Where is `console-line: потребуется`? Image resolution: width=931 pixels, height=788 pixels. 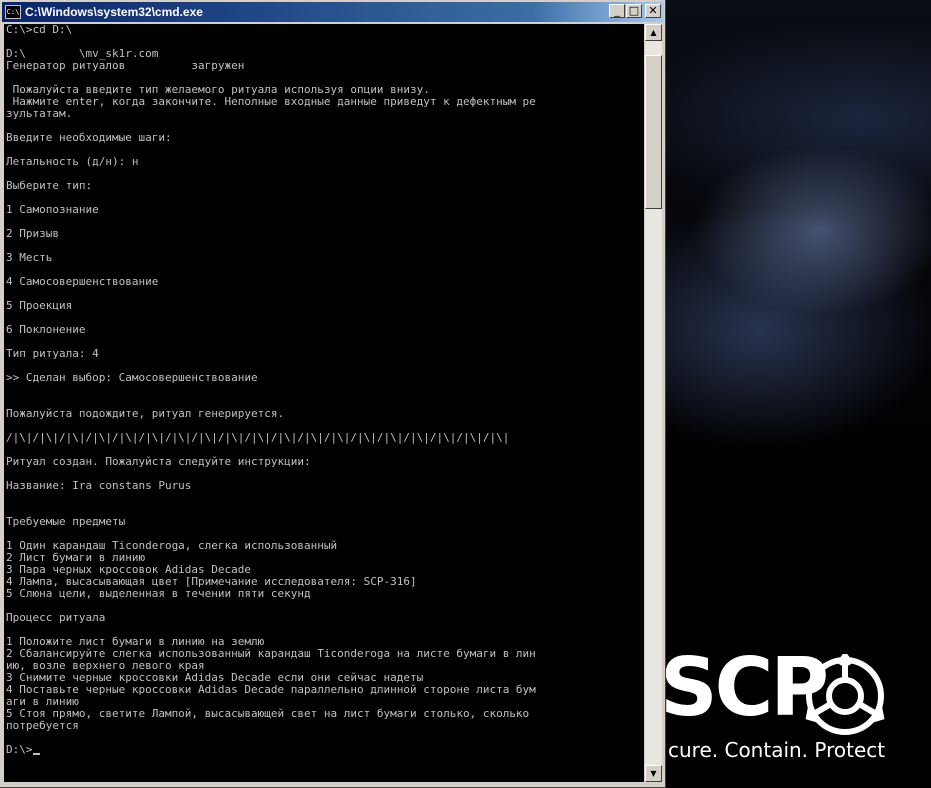
console-line: потребуется is located at coordinates (42, 725).